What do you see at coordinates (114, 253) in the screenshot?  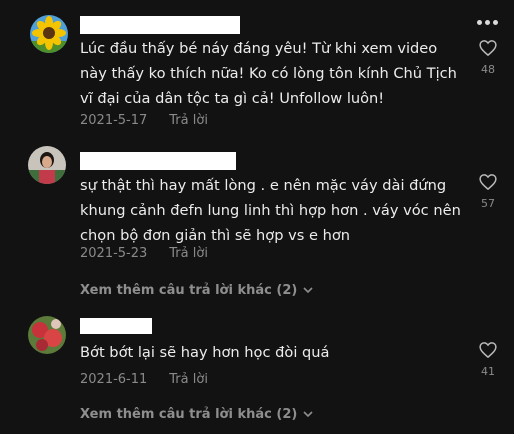 I see `comment-date: 2021-5-23` at bounding box center [114, 253].